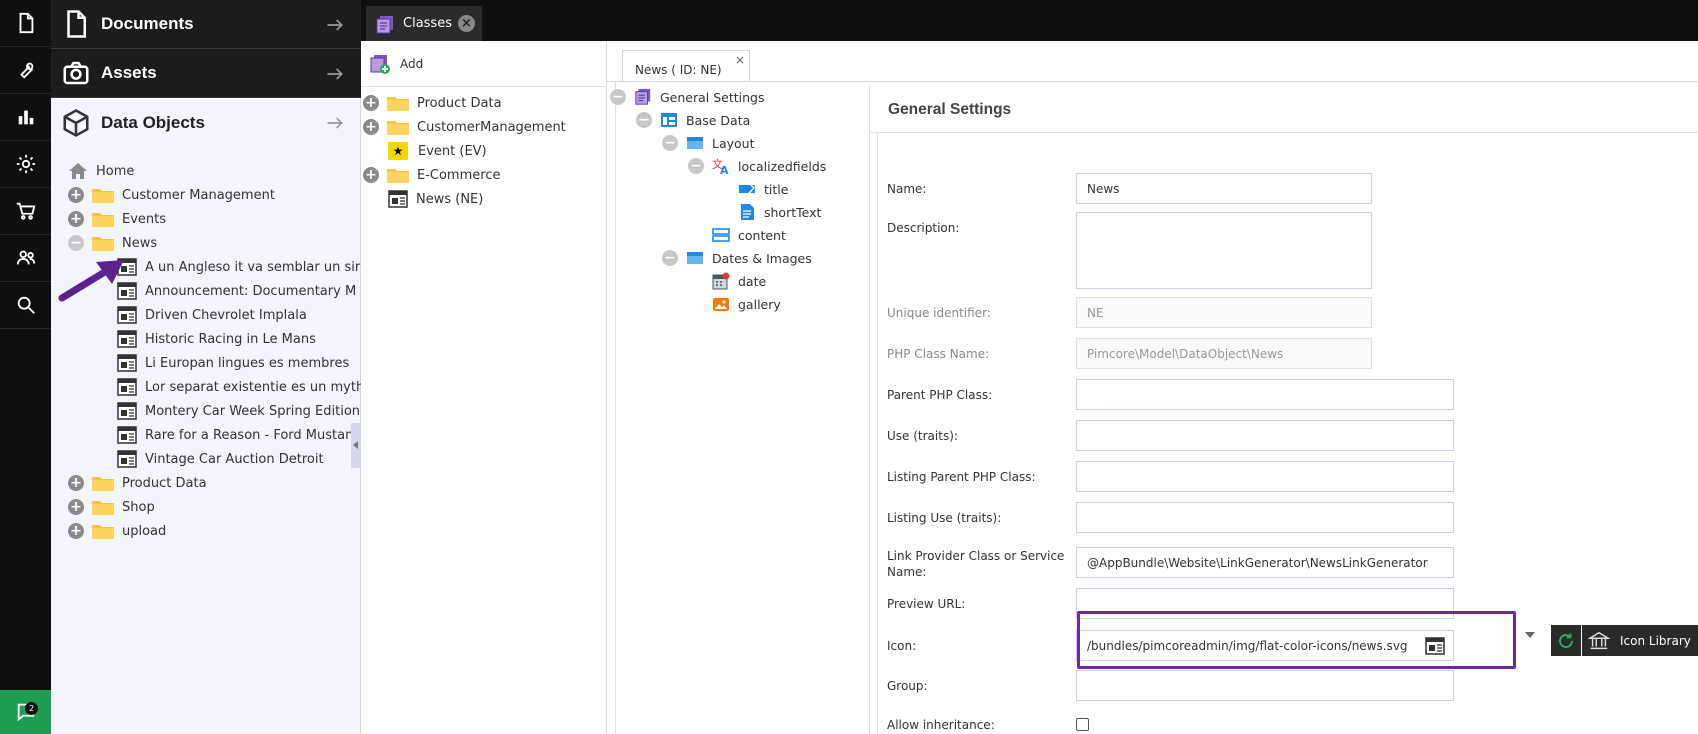 The height and width of the screenshot is (734, 1698). Describe the element at coordinates (101, 171) in the screenshot. I see `tree-item-home: Home` at that location.